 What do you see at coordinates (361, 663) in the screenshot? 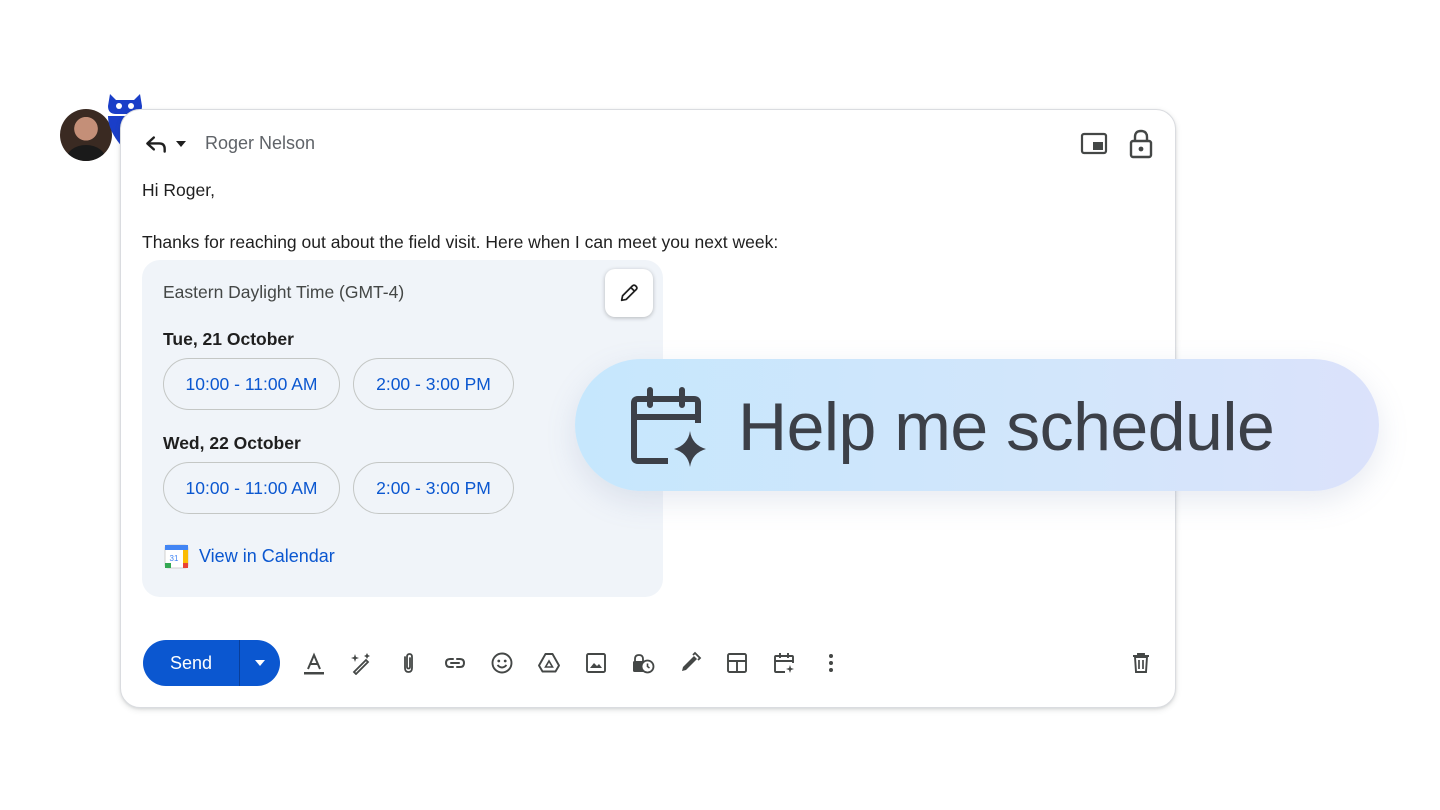
I see `magic-pen-icon` at bounding box center [361, 663].